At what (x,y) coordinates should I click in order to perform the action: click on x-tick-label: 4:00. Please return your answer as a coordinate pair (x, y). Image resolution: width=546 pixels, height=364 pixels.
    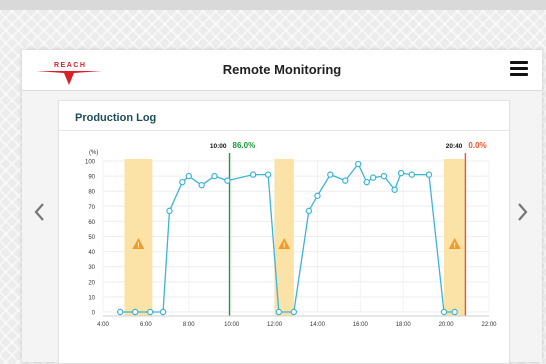
    Looking at the image, I should click on (103, 325).